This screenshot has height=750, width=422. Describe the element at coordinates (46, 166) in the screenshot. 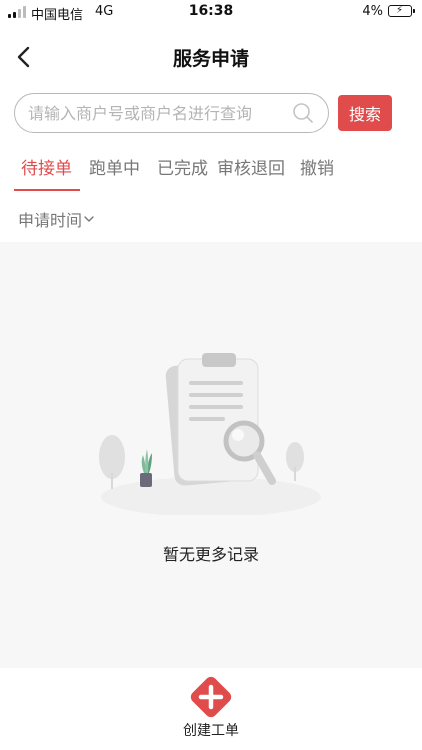

I see `tab-pending: 待接单` at that location.